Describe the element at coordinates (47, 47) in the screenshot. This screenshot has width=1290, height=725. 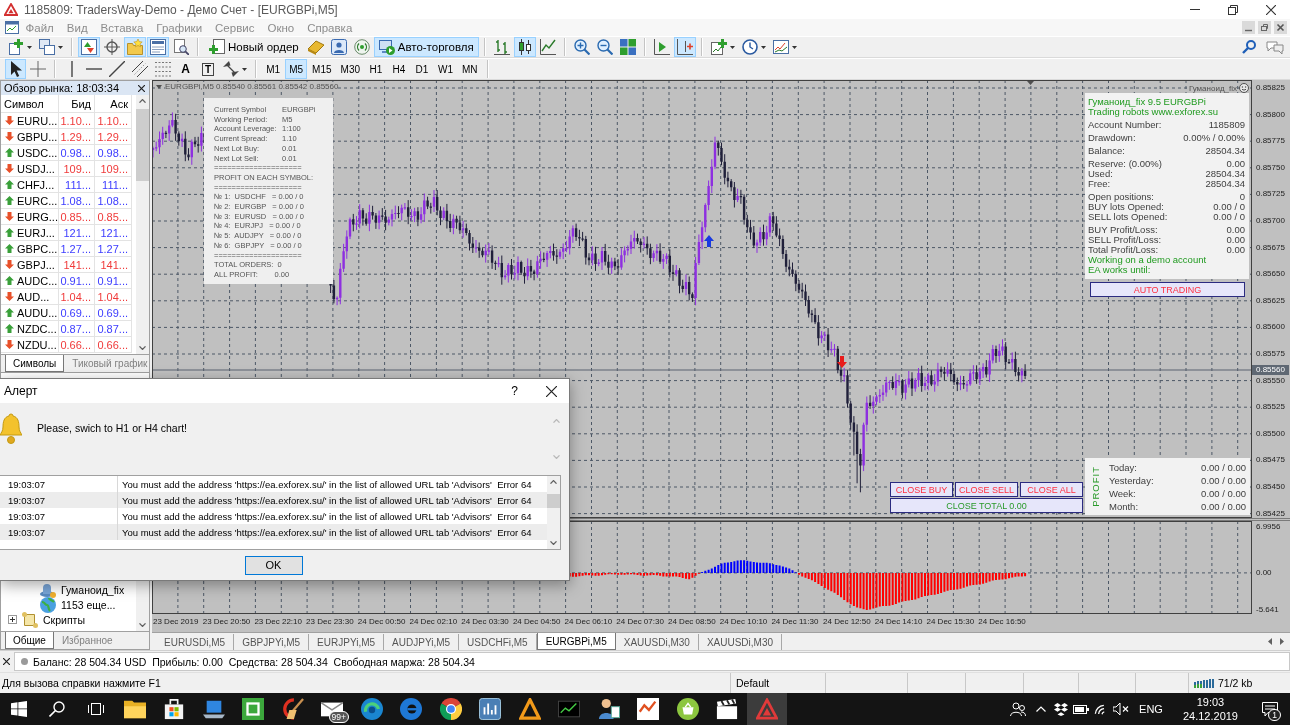
I see `windows-icon` at that location.